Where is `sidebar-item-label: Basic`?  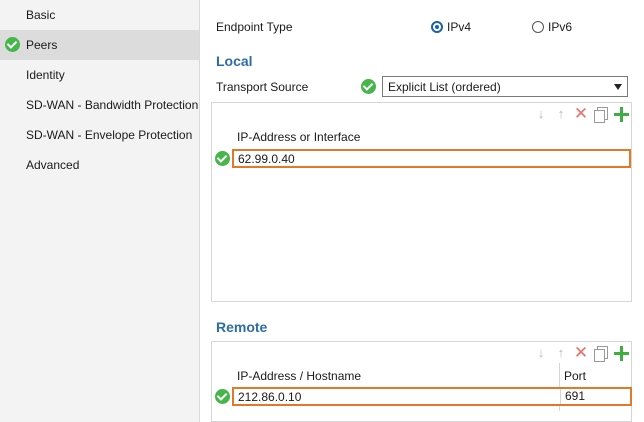 sidebar-item-label: Basic is located at coordinates (41, 15).